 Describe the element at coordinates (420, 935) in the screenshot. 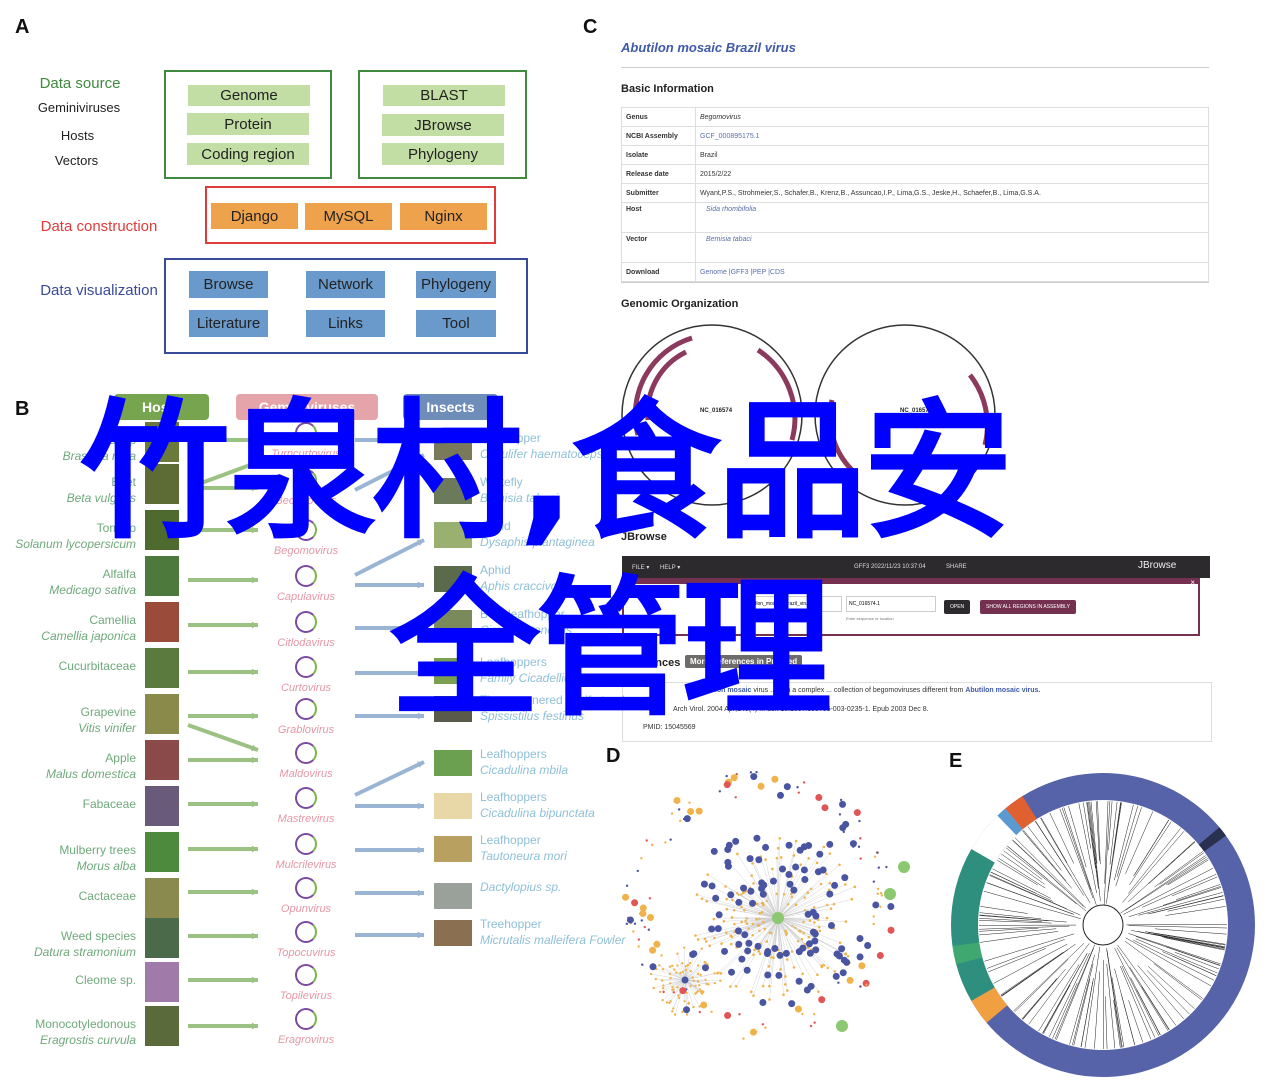

I see `virus-insect-arrow-head` at that location.